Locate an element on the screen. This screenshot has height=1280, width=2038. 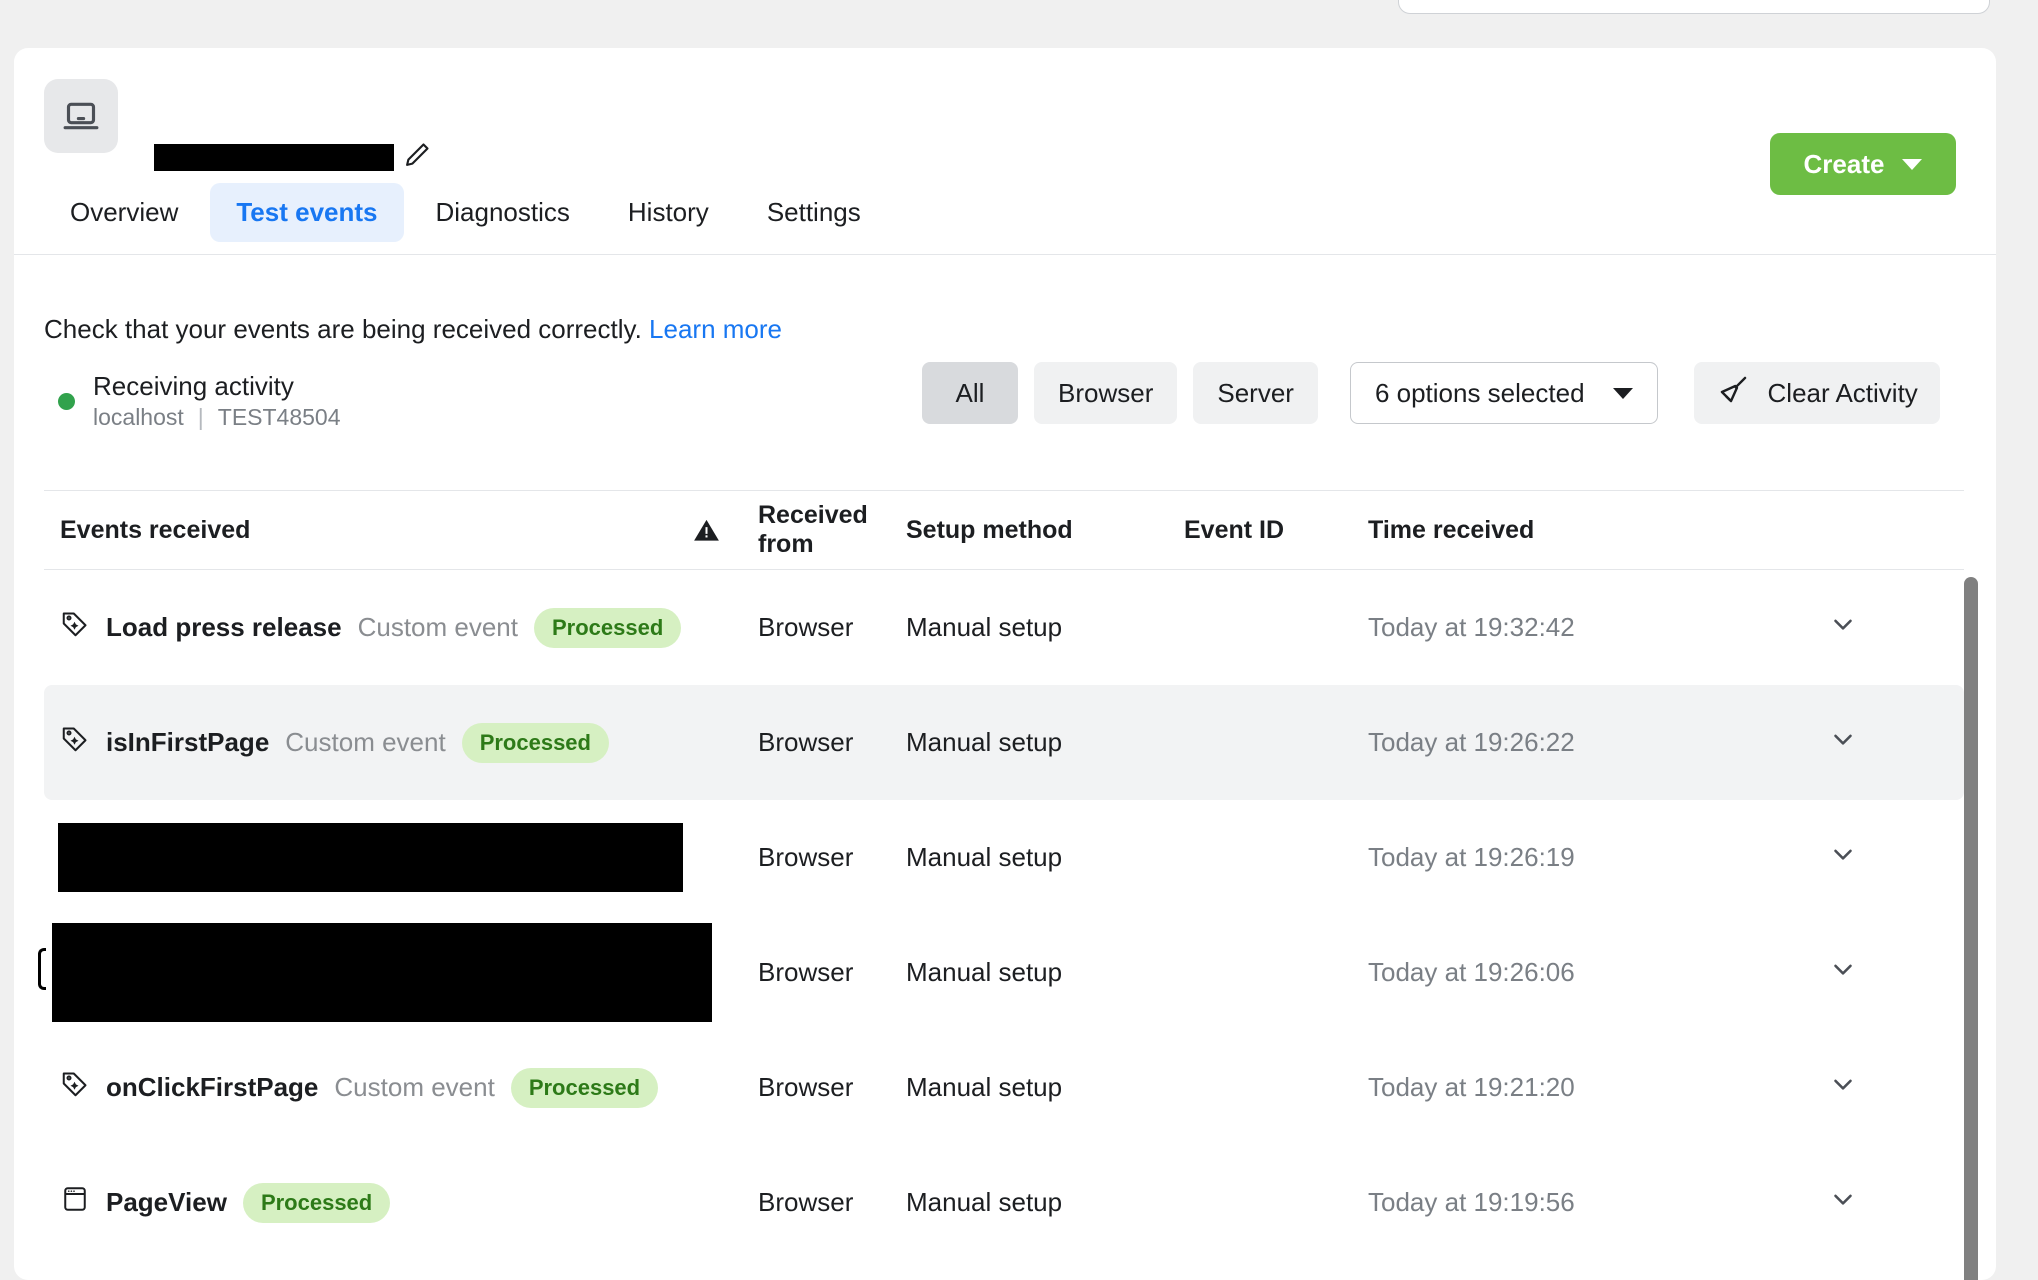
broom-icon is located at coordinates (1733, 393).